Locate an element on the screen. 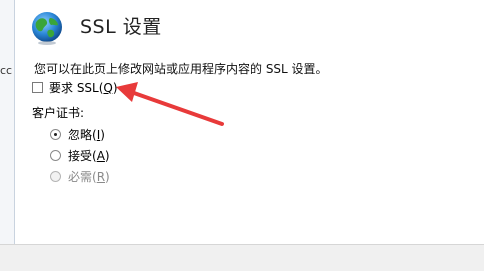 This screenshot has height=271, width=484. client-certificate-label: 客户证书: is located at coordinates (58, 113).